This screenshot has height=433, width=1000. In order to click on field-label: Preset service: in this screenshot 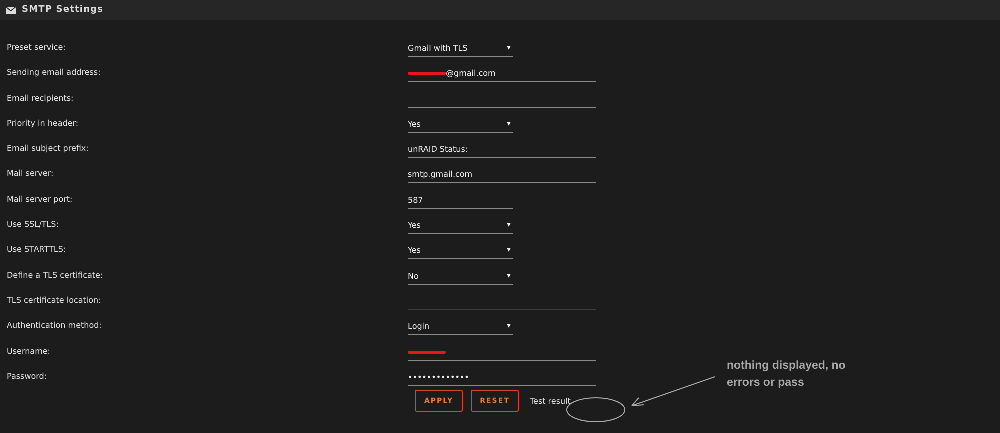, I will do `click(36, 48)`.